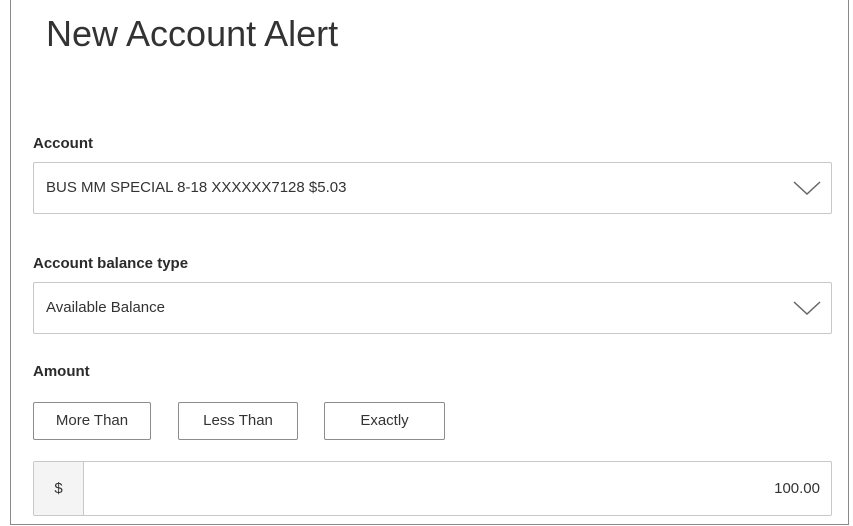 The height and width of the screenshot is (526, 853). Describe the element at coordinates (452, 488) in the screenshot. I see `amount-input` at that location.